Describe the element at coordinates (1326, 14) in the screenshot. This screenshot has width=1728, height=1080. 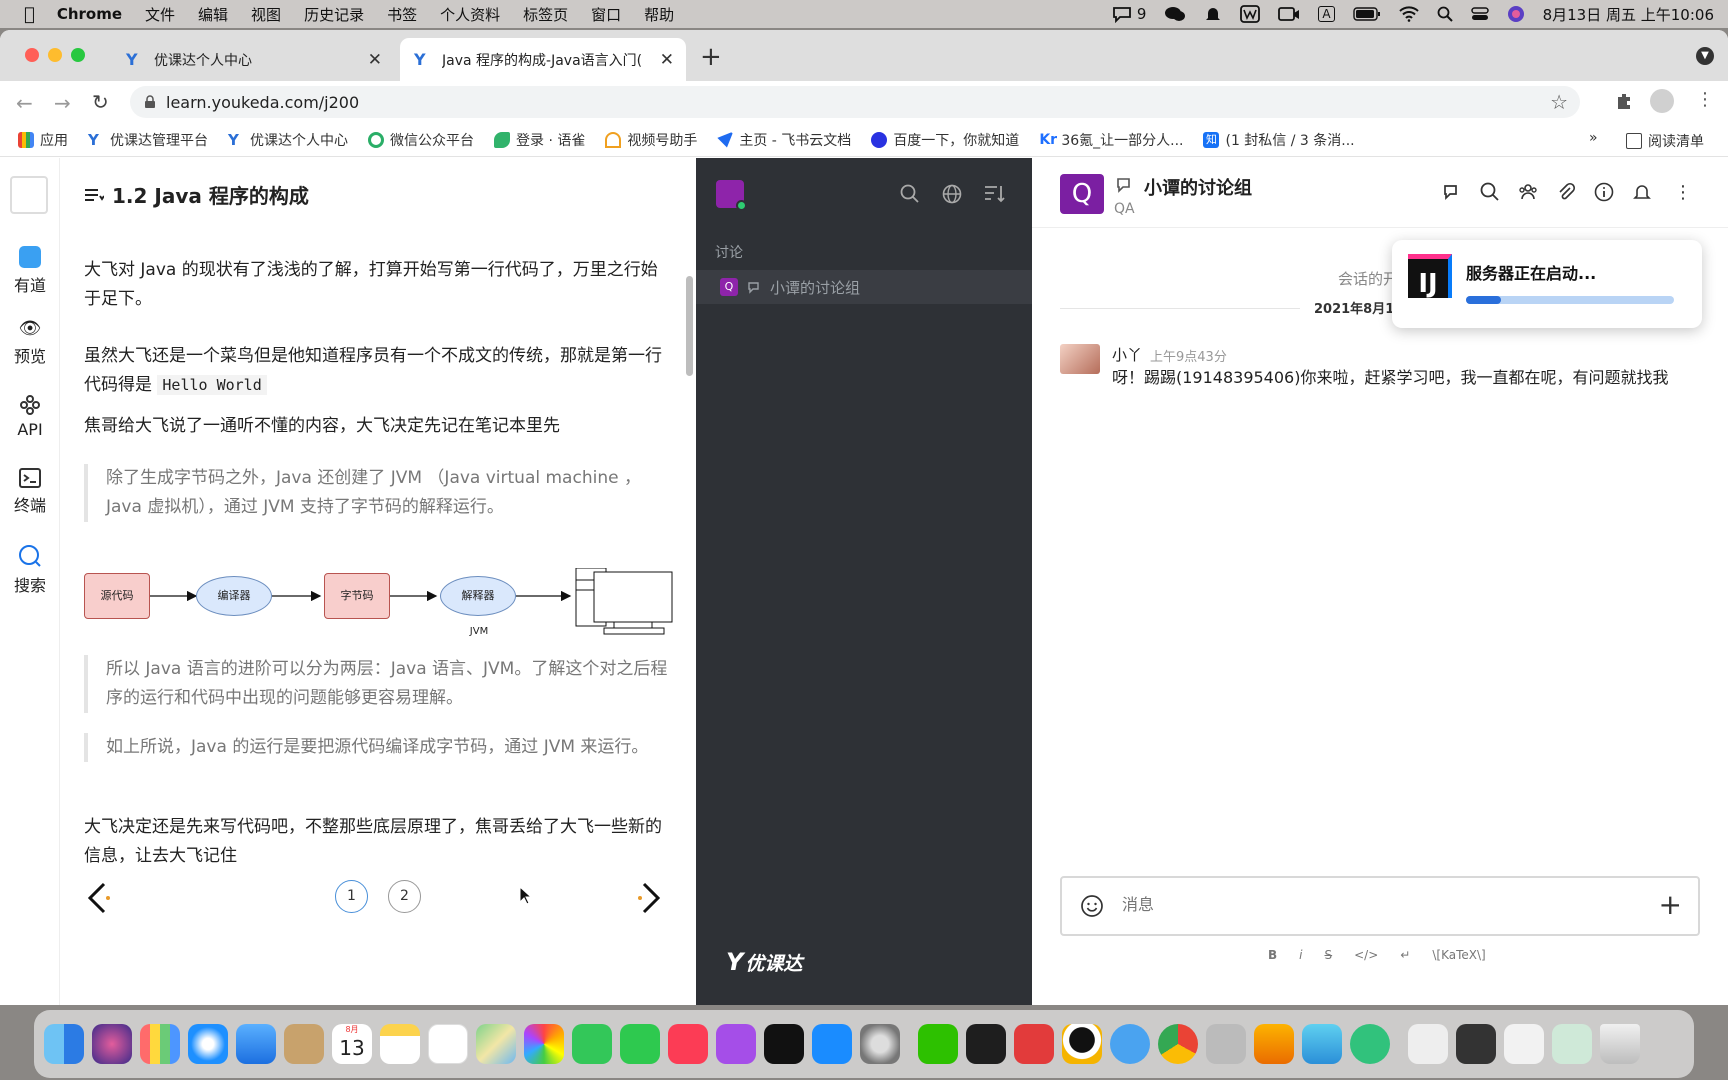
I see `input-method-icon: A` at that location.